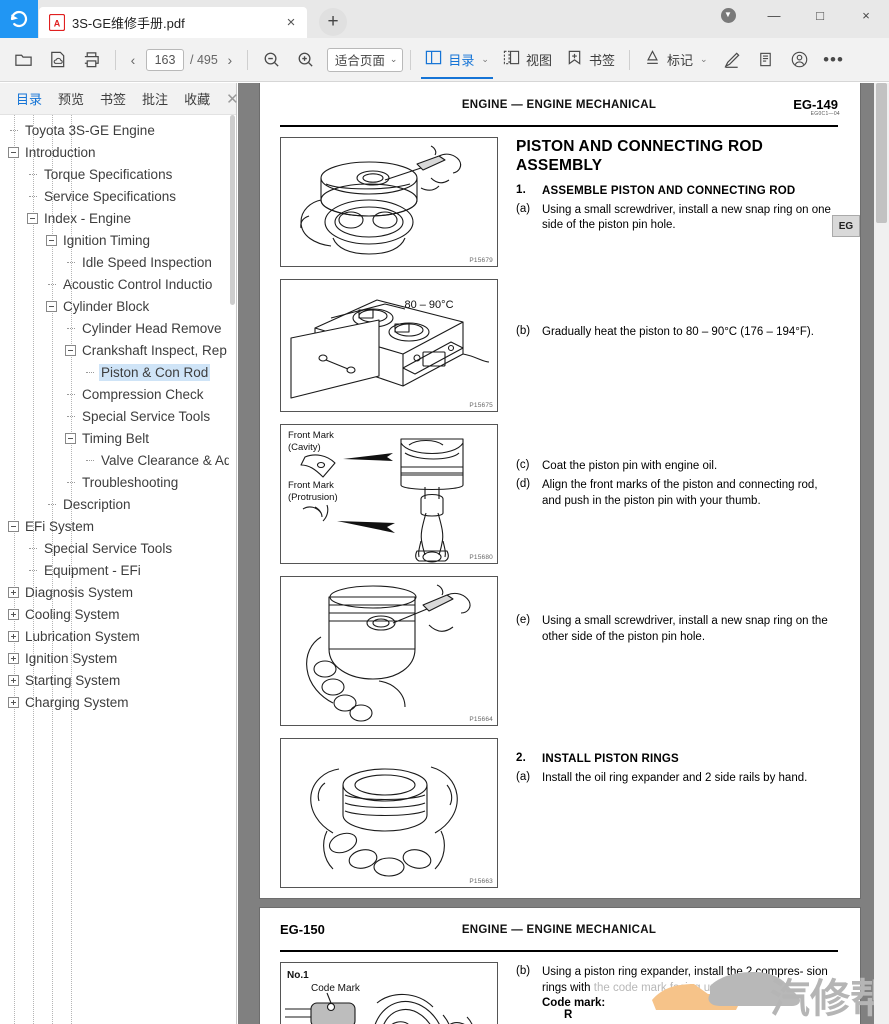  What do you see at coordinates (118, 350) in the screenshot?
I see `toc-item: Crankshaft Inspect, Rep` at bounding box center [118, 350].